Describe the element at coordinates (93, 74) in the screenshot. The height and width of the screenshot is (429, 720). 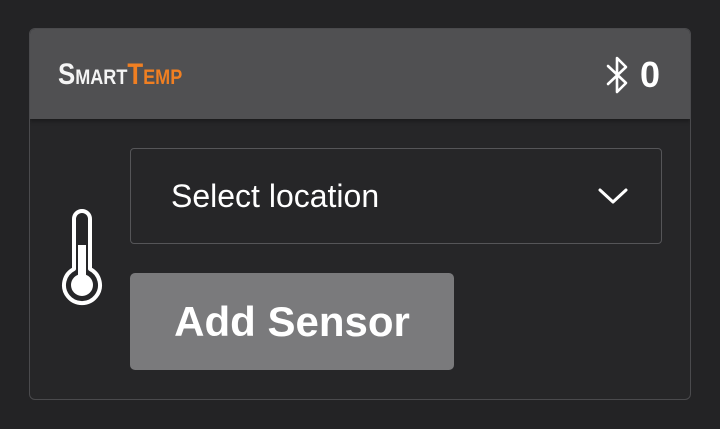
I see `brand-name-part1: Smart` at that location.